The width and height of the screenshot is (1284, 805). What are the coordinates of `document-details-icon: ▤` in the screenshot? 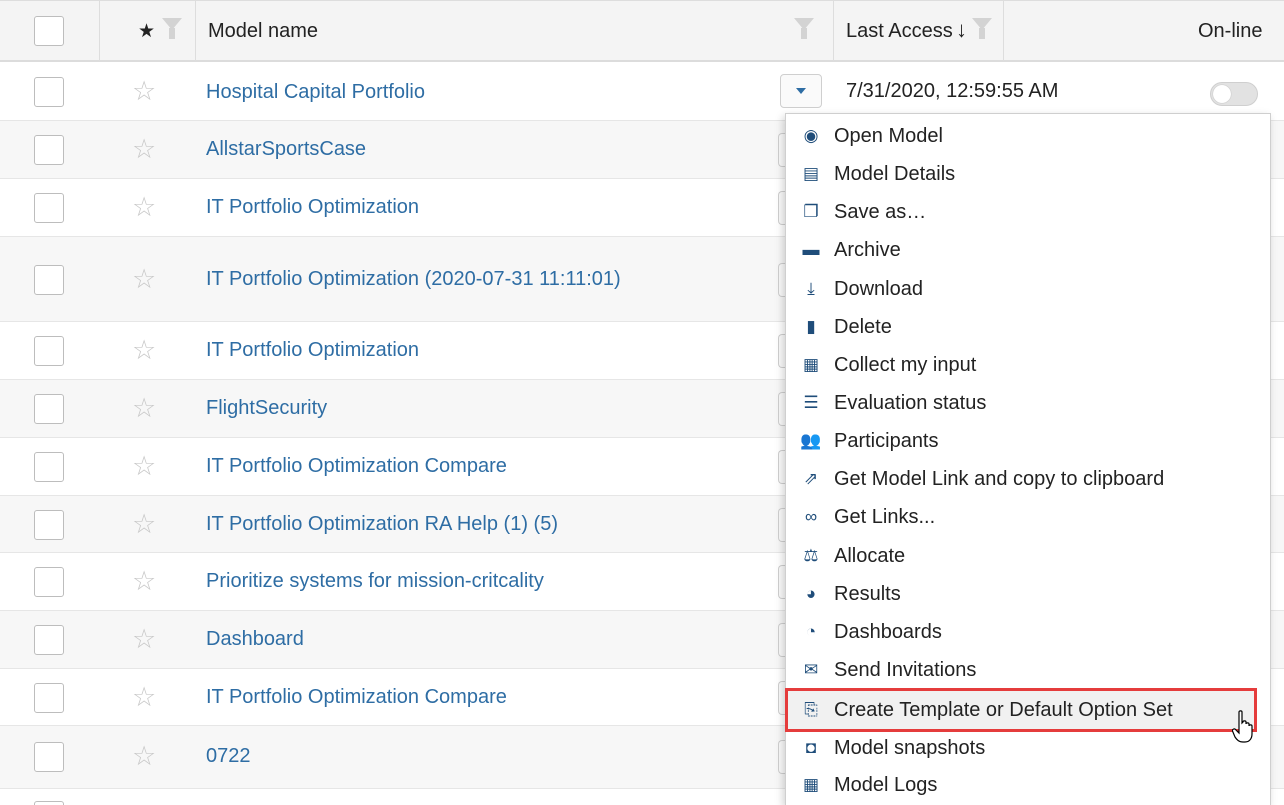 It's located at (811, 173).